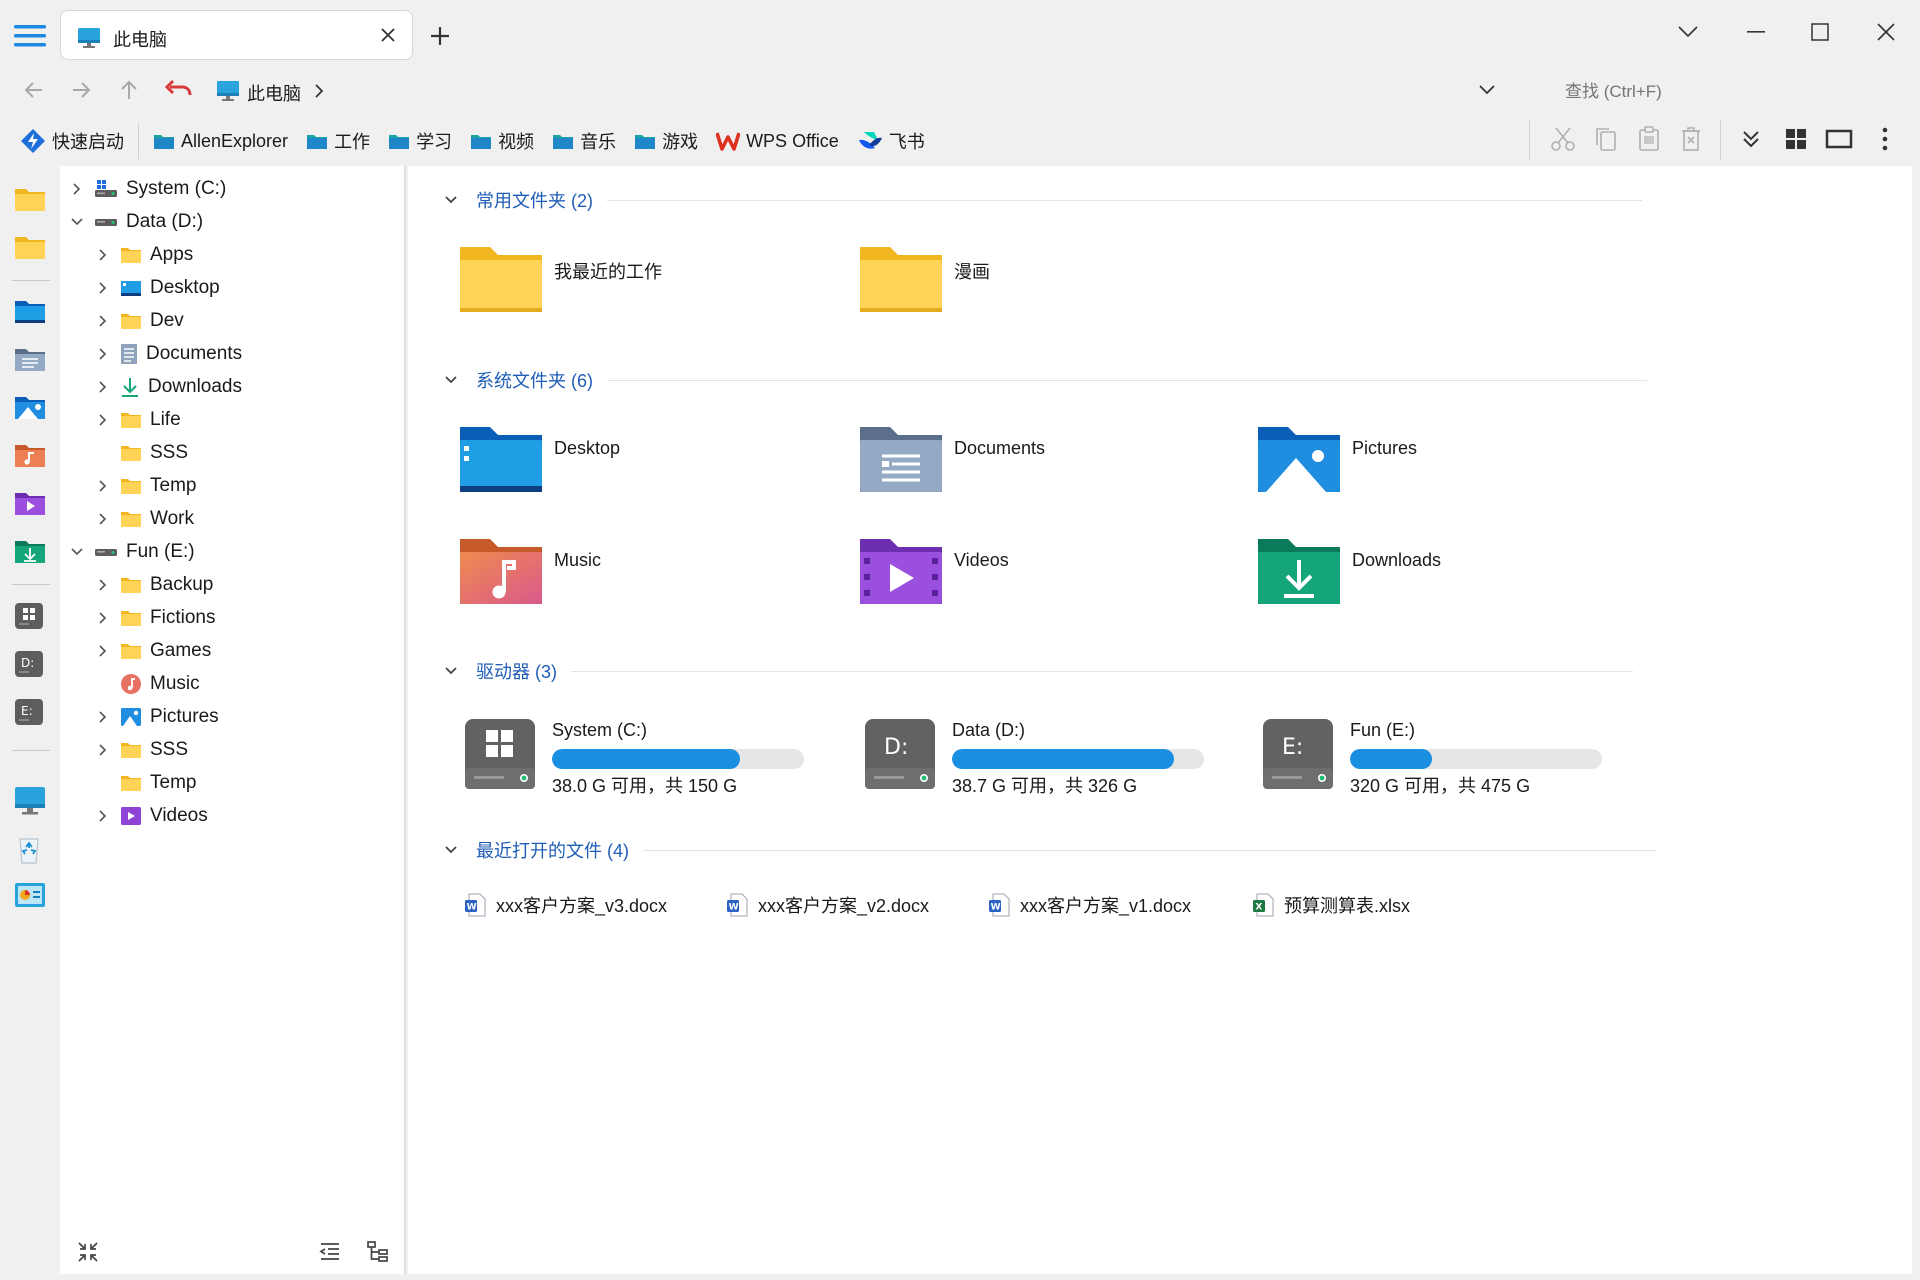 This screenshot has width=1920, height=1280. What do you see at coordinates (1442, 755) in the screenshot?
I see `drive-tile-e: E: Fun (E:) 320 G 可用，共 475 G` at bounding box center [1442, 755].